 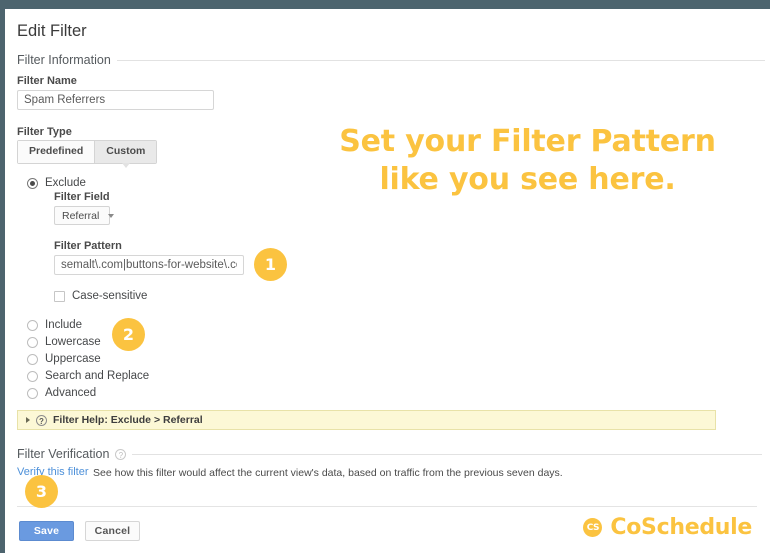 What do you see at coordinates (593, 527) in the screenshot?
I see `coschedule-logo-icon: CS` at bounding box center [593, 527].